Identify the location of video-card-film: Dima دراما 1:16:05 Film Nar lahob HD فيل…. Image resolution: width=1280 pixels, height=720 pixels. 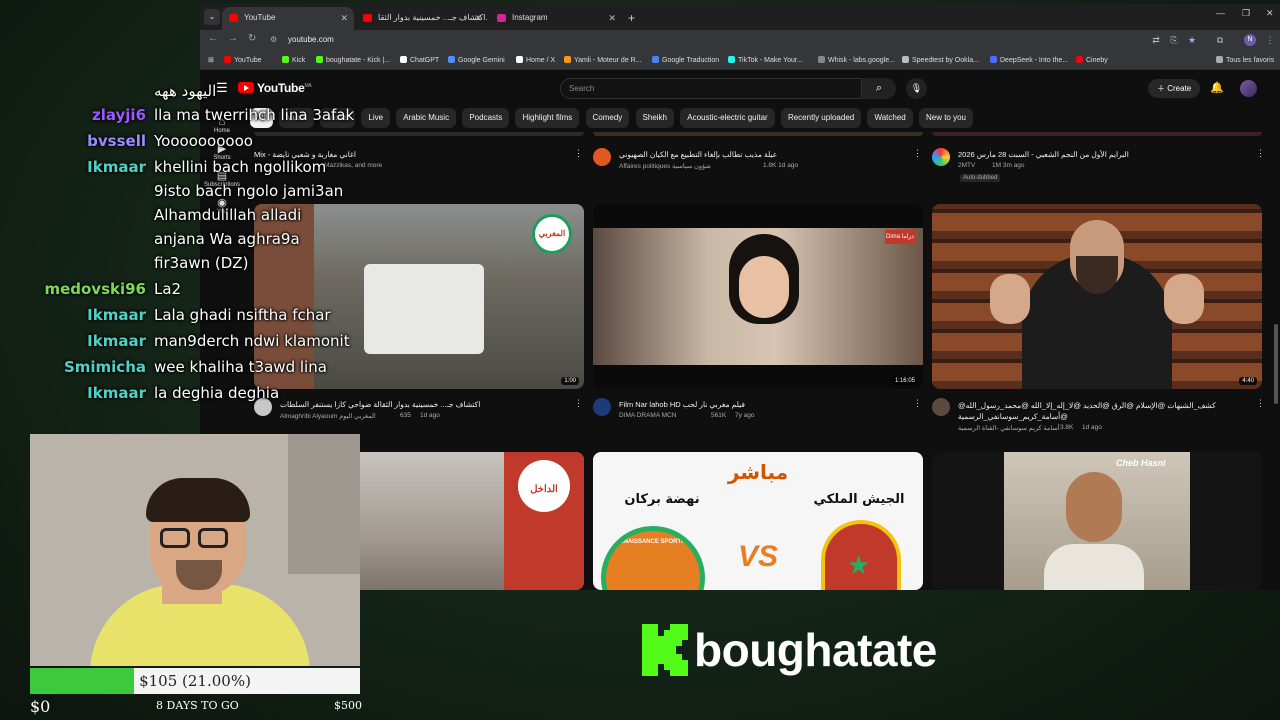
(758, 319).